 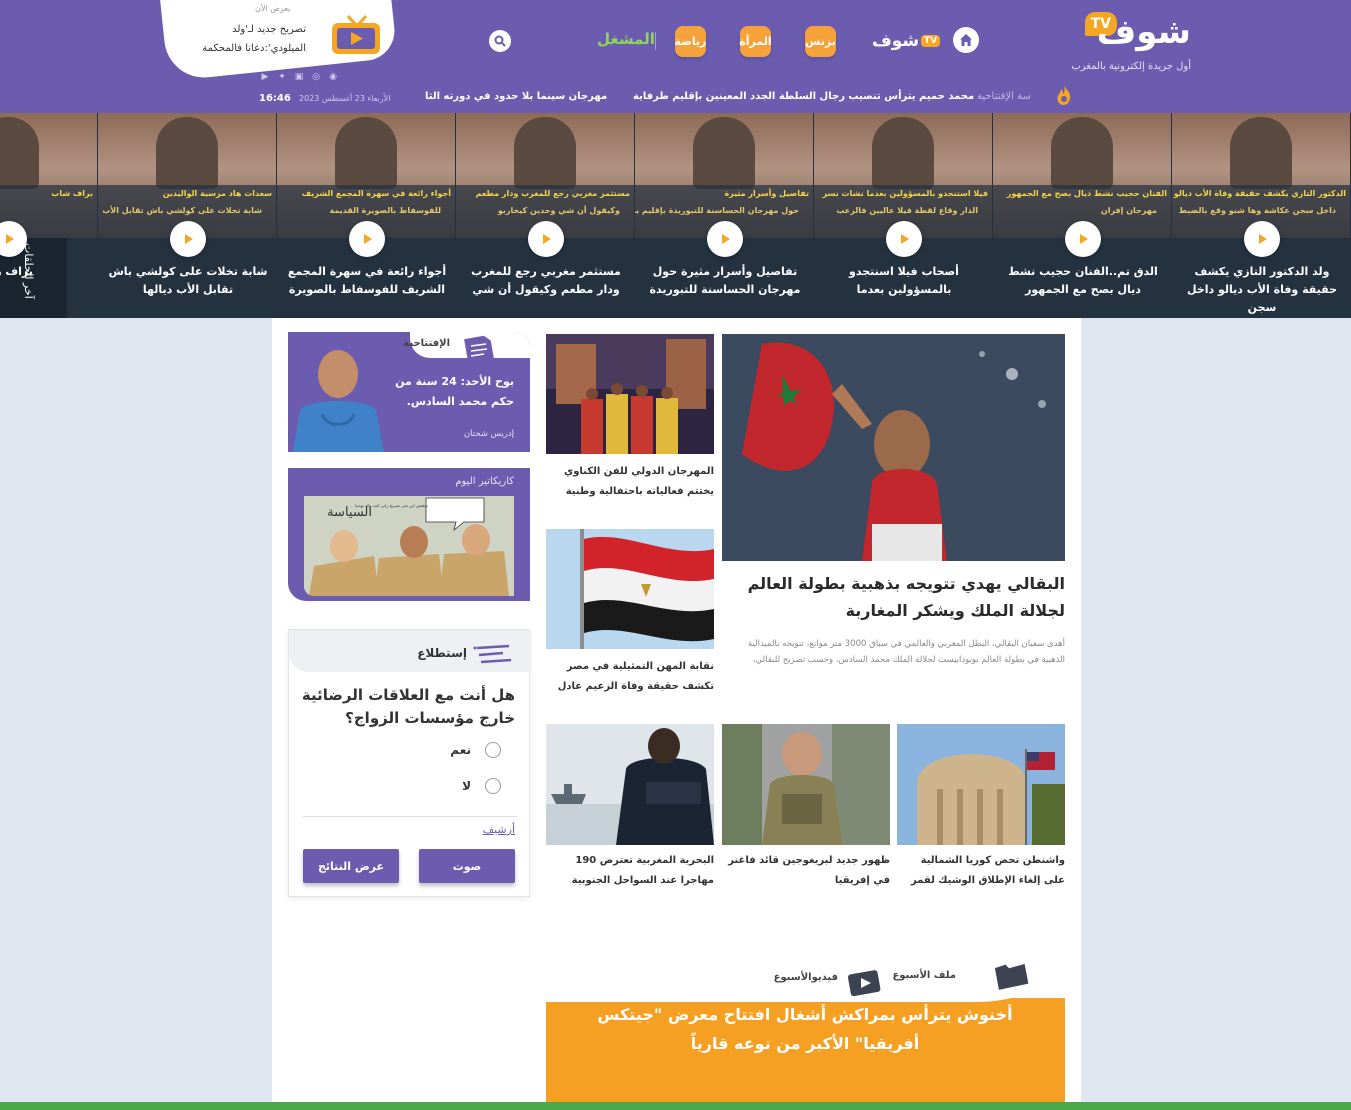 I want to click on youtube-icon: ▶, so click(x=265, y=77).